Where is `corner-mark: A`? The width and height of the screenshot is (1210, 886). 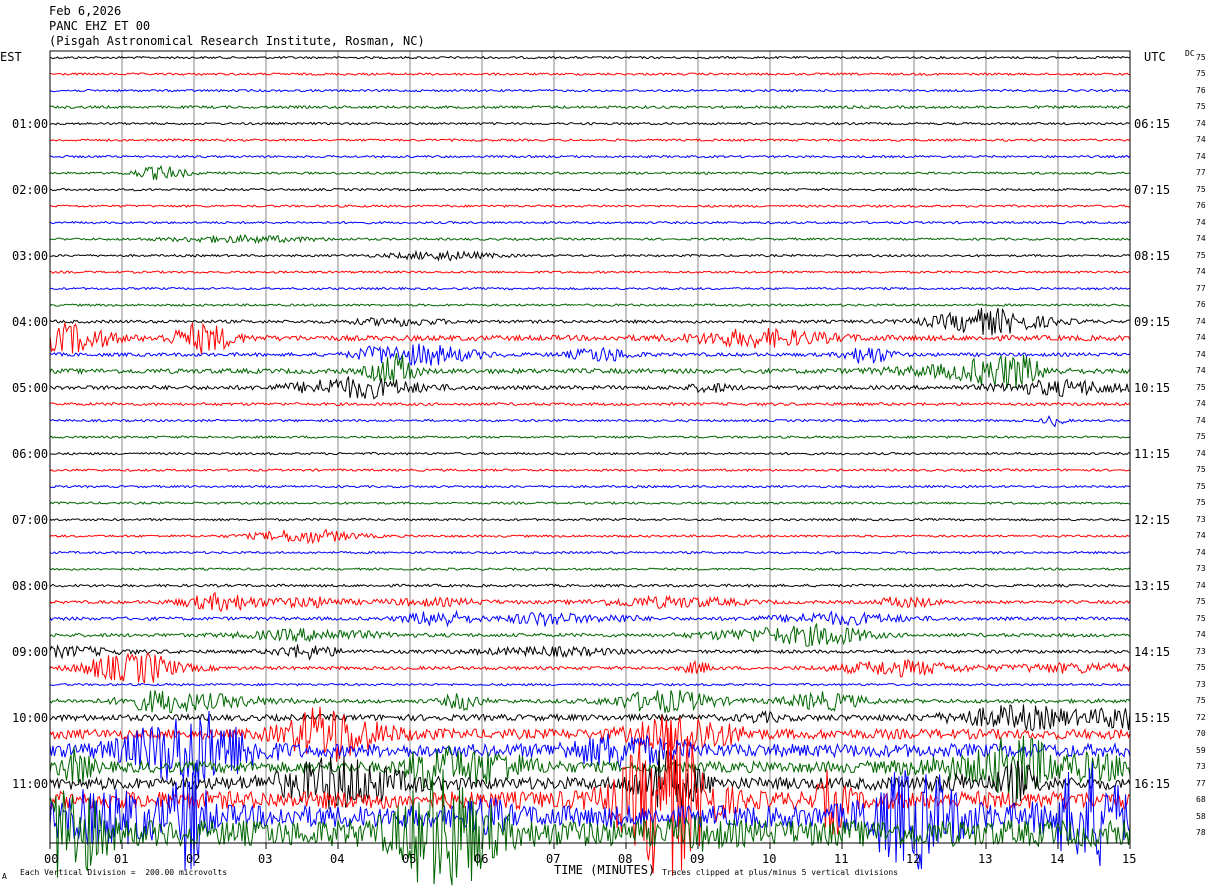
corner-mark: A is located at coordinates (4, 876).